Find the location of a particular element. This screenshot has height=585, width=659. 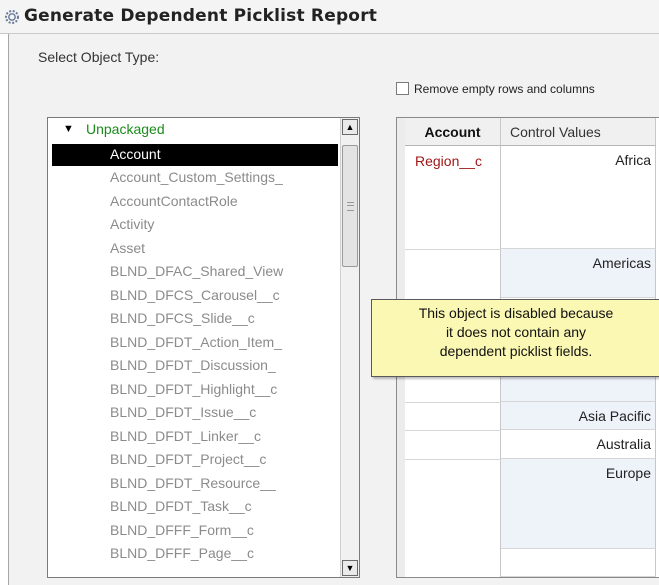

scrollbar-thumb is located at coordinates (350, 206).